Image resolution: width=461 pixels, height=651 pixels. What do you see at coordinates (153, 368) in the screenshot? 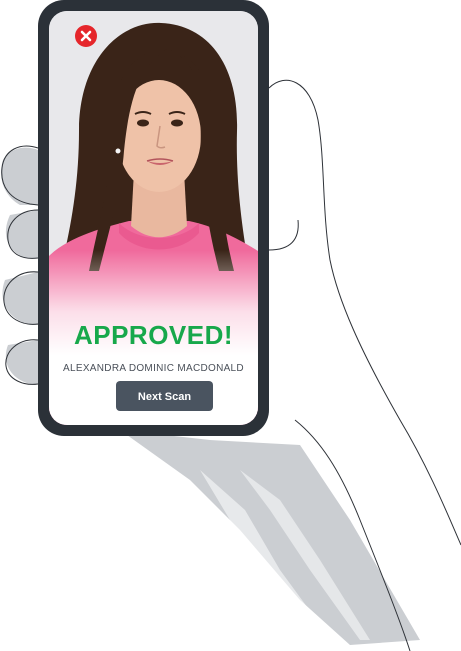
I see `subject-name: ALEXANDRA DOMINIC MACDONALD` at bounding box center [153, 368].